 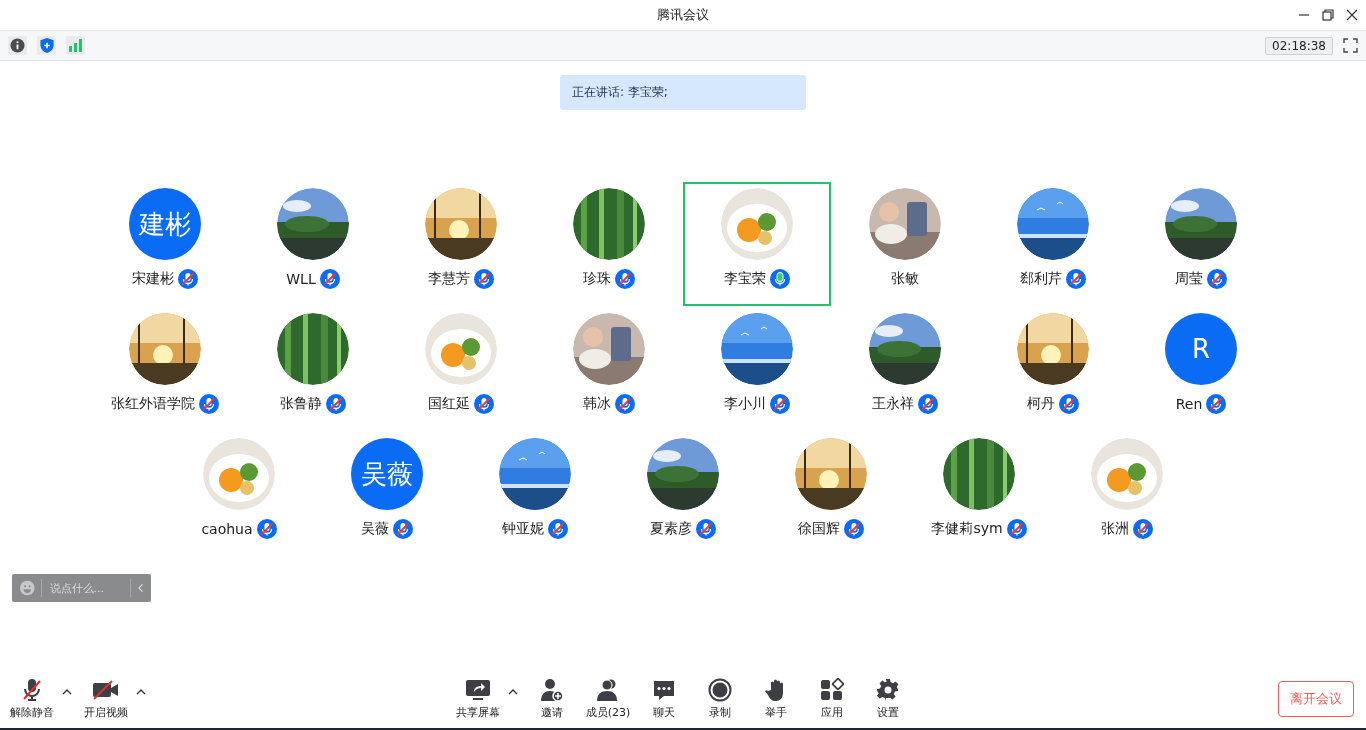 I want to click on toolbar-button: 录制, so click(x=720, y=699).